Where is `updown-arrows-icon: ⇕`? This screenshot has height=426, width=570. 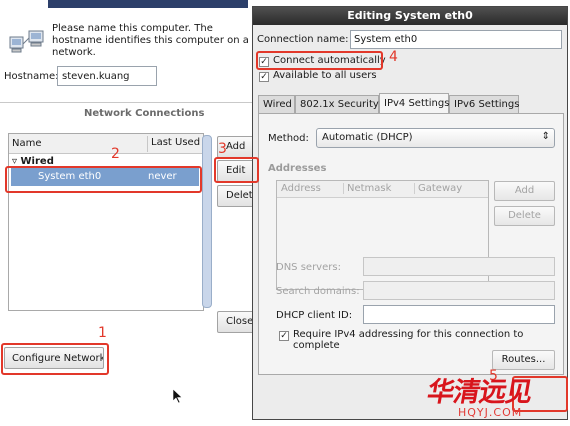 updown-arrows-icon: ⇕ is located at coordinates (545, 136).